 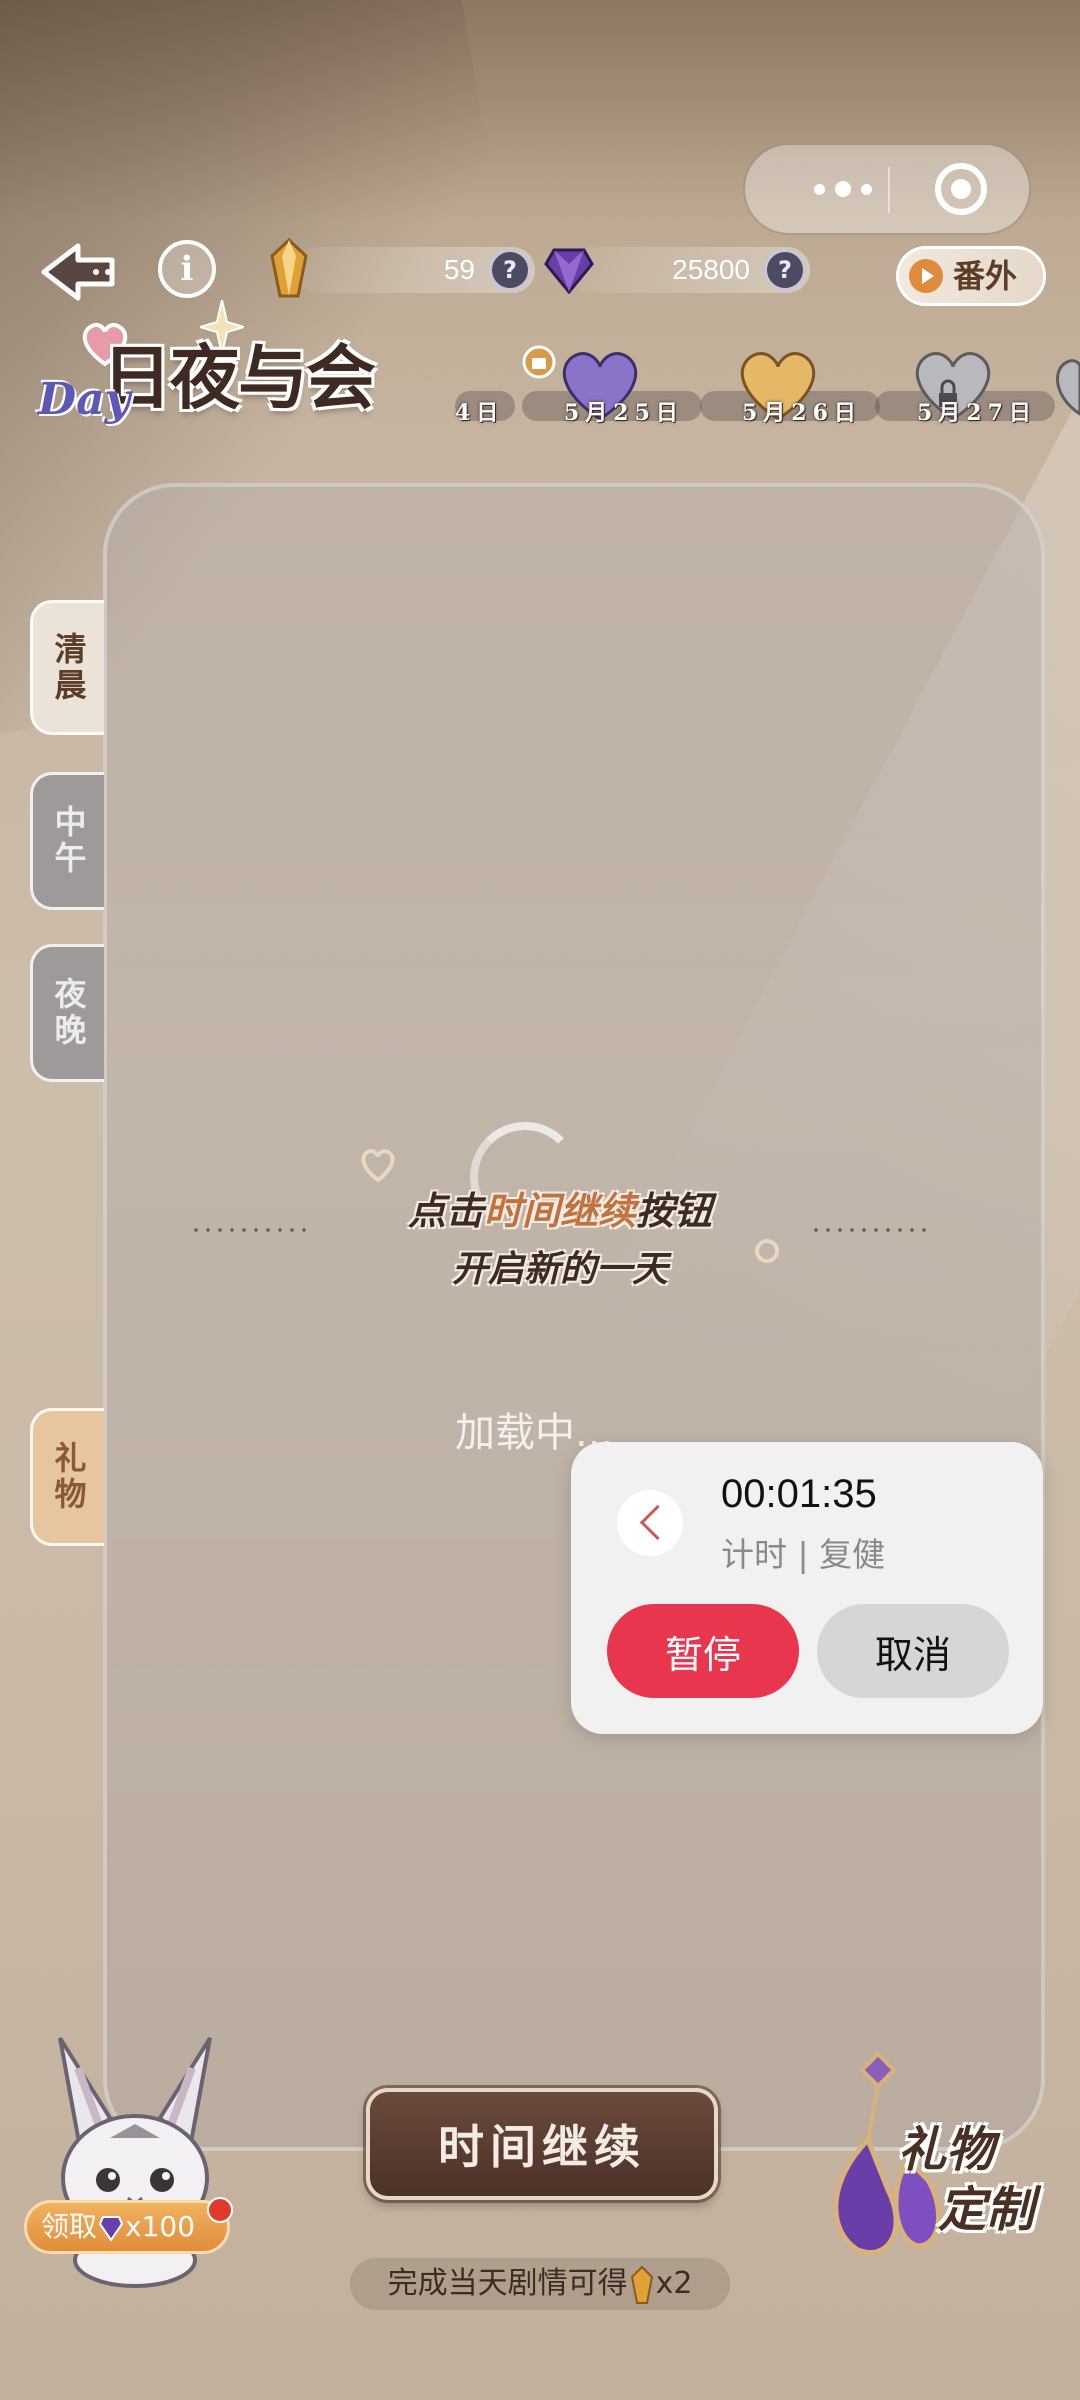 What do you see at coordinates (938, 2155) in the screenshot?
I see `gift-customize-button: 礼物 定制` at bounding box center [938, 2155].